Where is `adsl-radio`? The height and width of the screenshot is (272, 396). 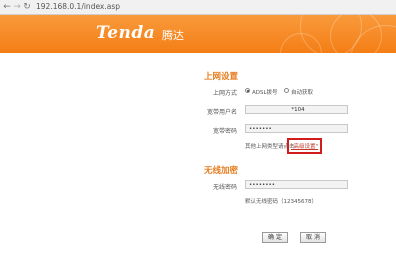
adsl-radio is located at coordinates (247, 90).